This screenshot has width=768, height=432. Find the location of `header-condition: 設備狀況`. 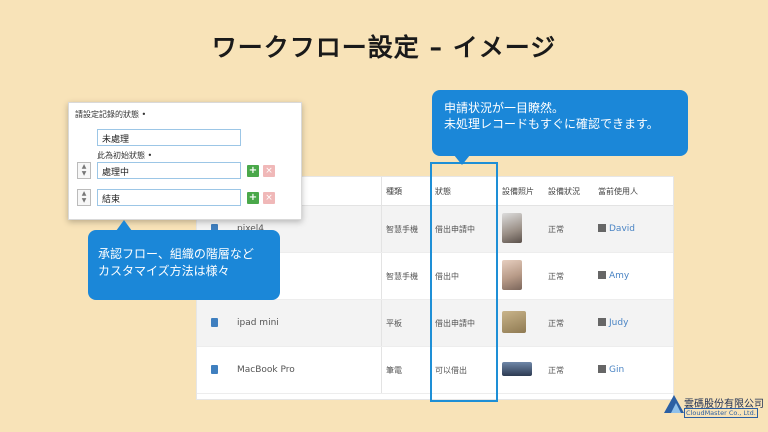

header-condition: 設備狀況 is located at coordinates (569, 191).